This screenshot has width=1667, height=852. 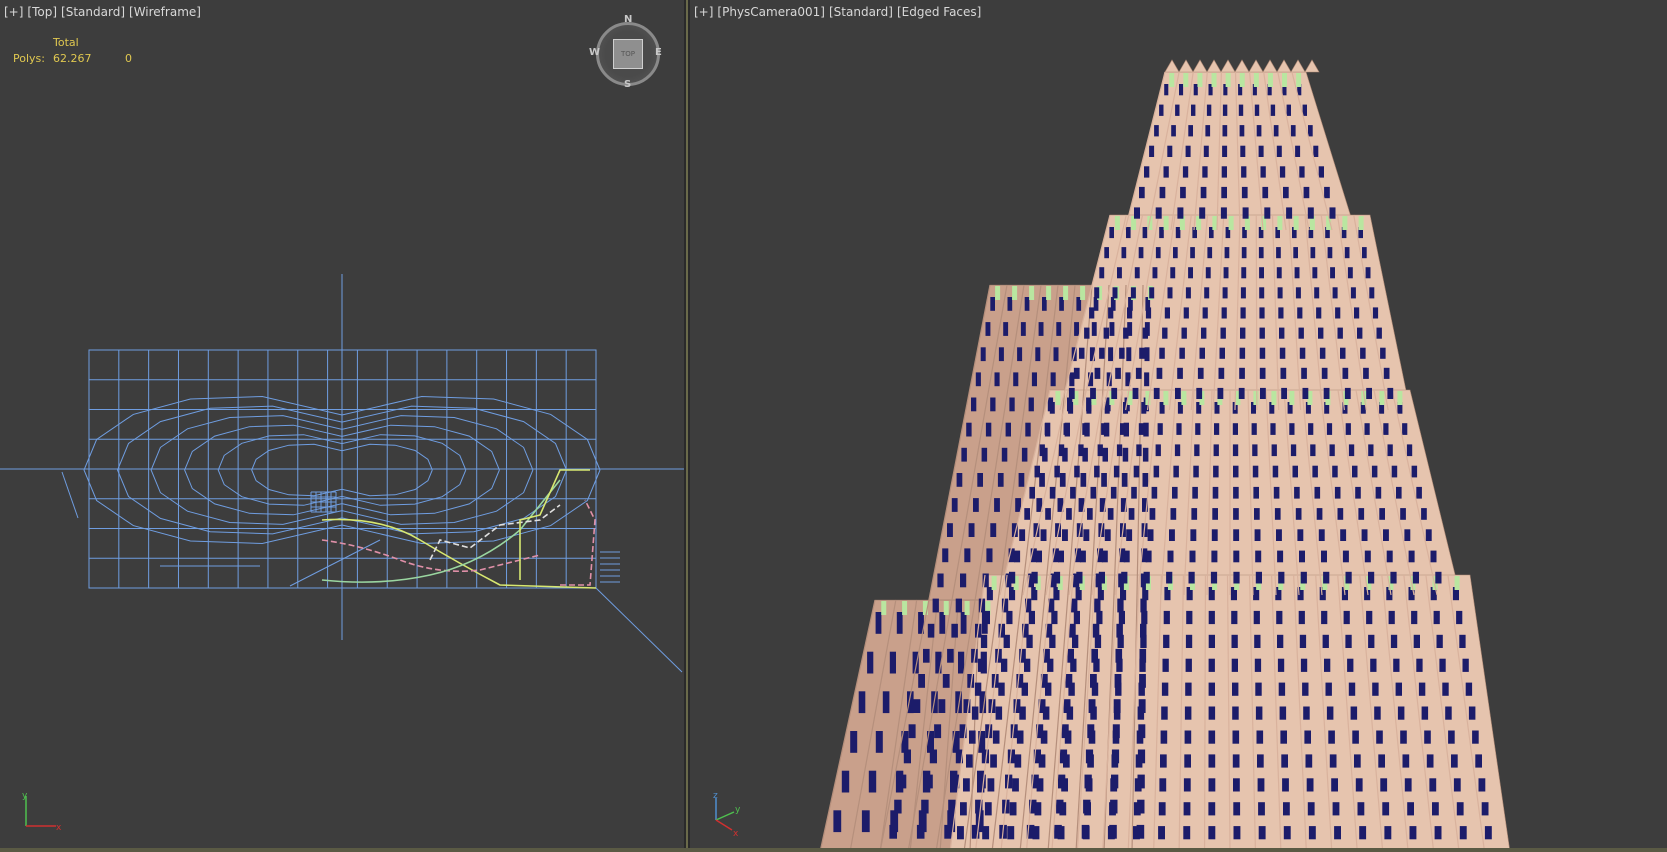 What do you see at coordinates (42, 812) in the screenshot?
I see `axis-tripod-icon: y x` at bounding box center [42, 812].